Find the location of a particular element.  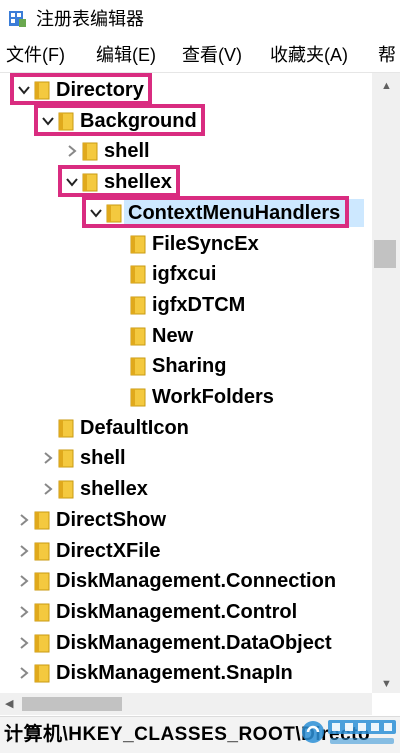

tree-item-label: DiskManagement.SnapIn is located at coordinates (174, 673).